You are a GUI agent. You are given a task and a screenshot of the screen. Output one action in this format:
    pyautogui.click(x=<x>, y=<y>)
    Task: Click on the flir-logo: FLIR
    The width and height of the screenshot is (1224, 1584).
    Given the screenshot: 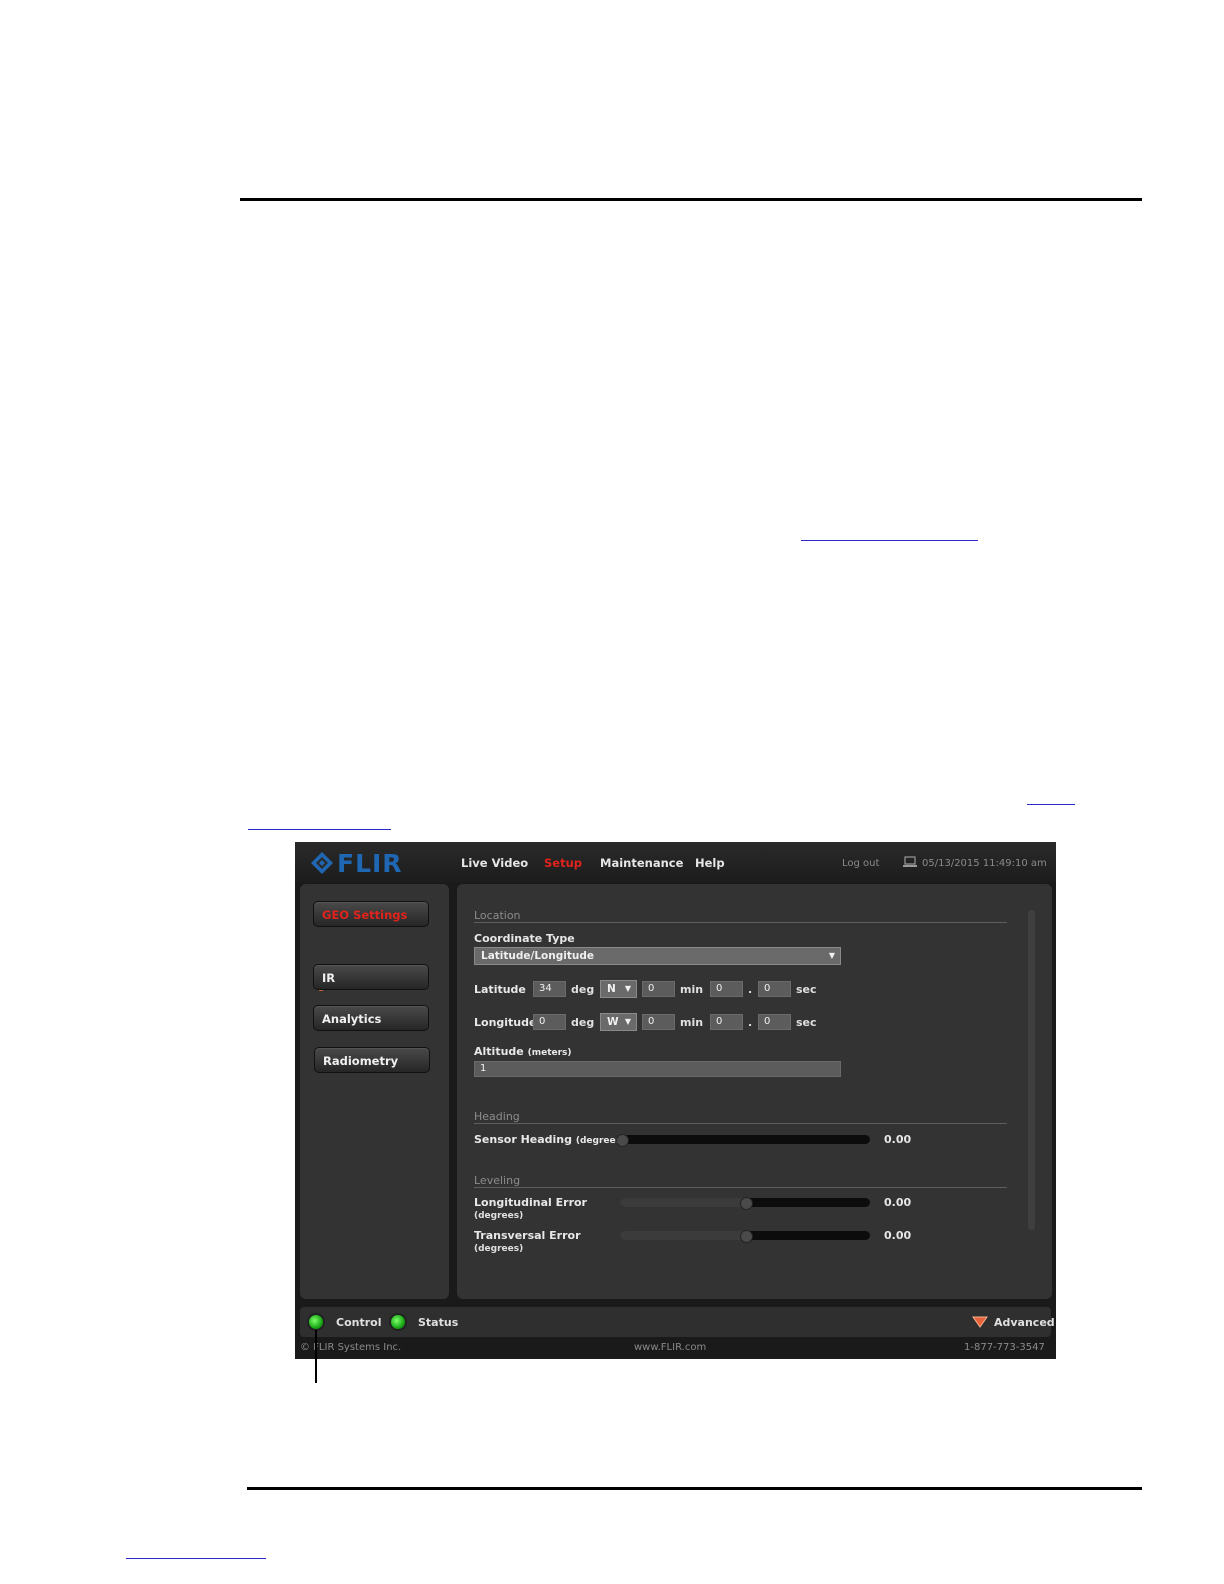 What is the action you would take?
    pyautogui.click(x=357, y=863)
    